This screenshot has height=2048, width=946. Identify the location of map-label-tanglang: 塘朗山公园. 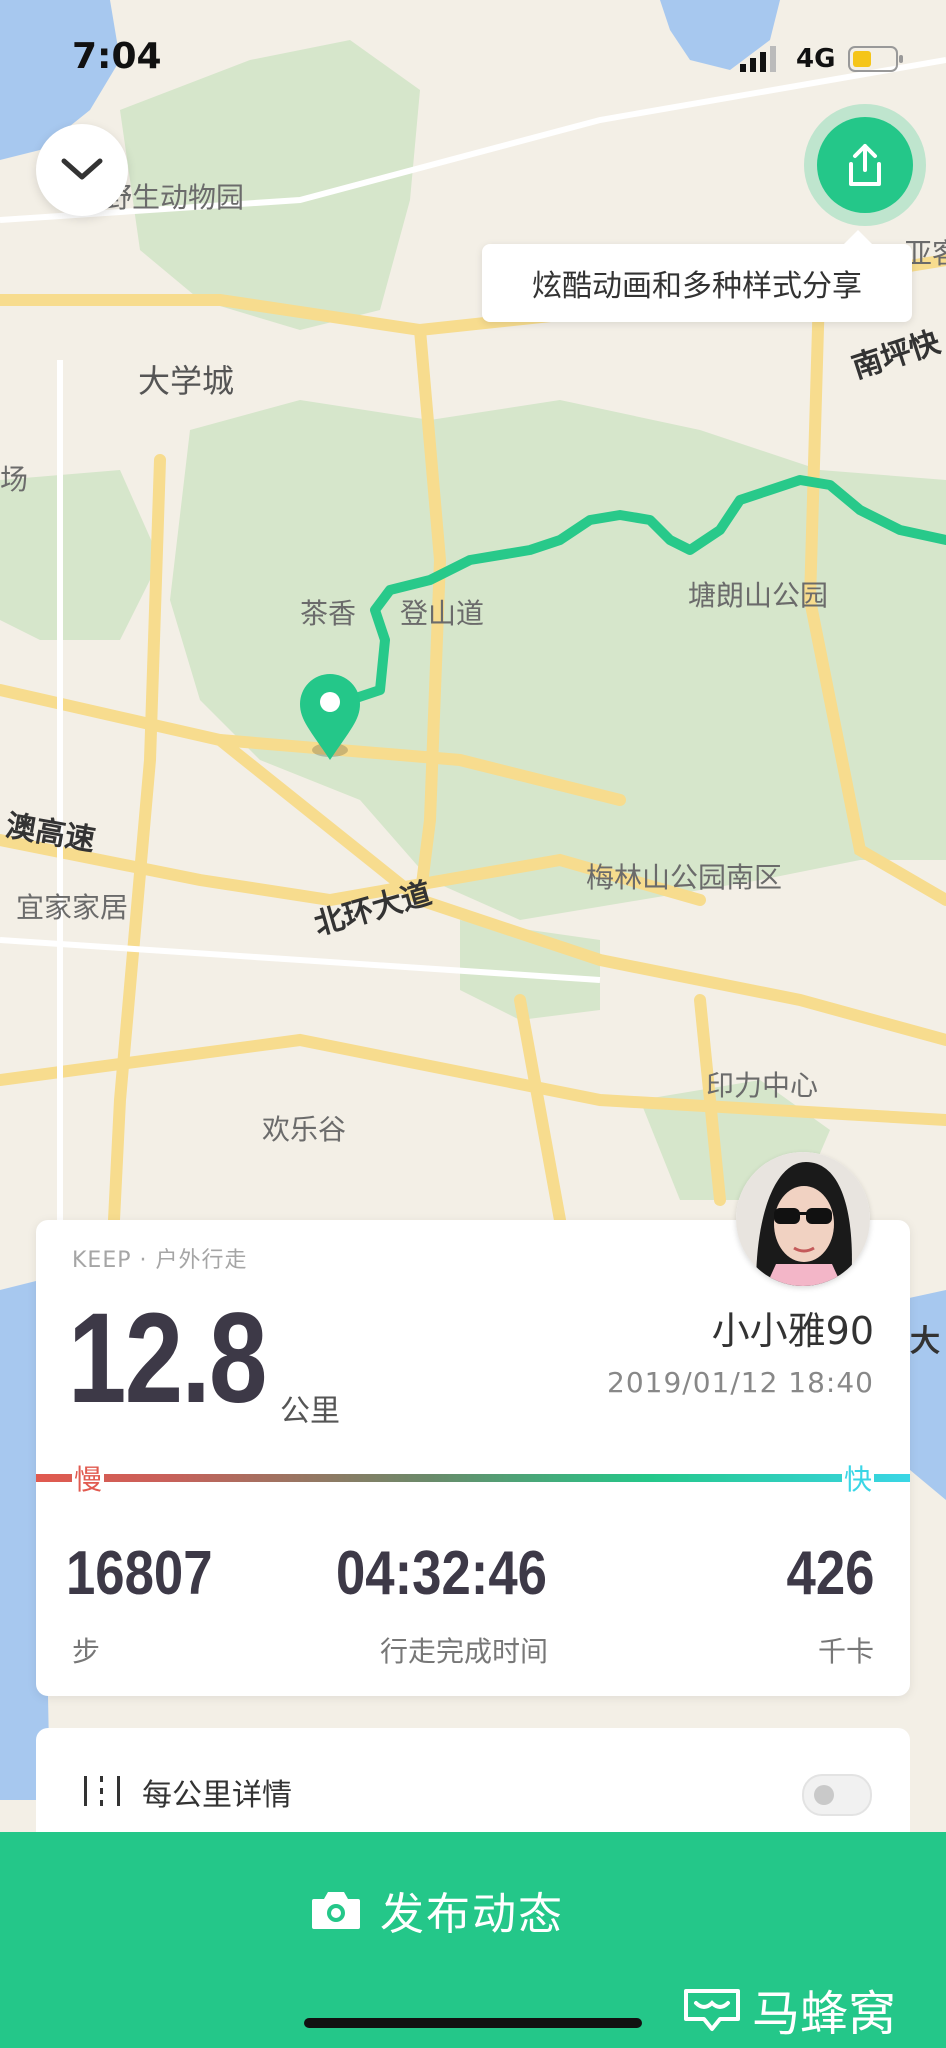
(758, 595).